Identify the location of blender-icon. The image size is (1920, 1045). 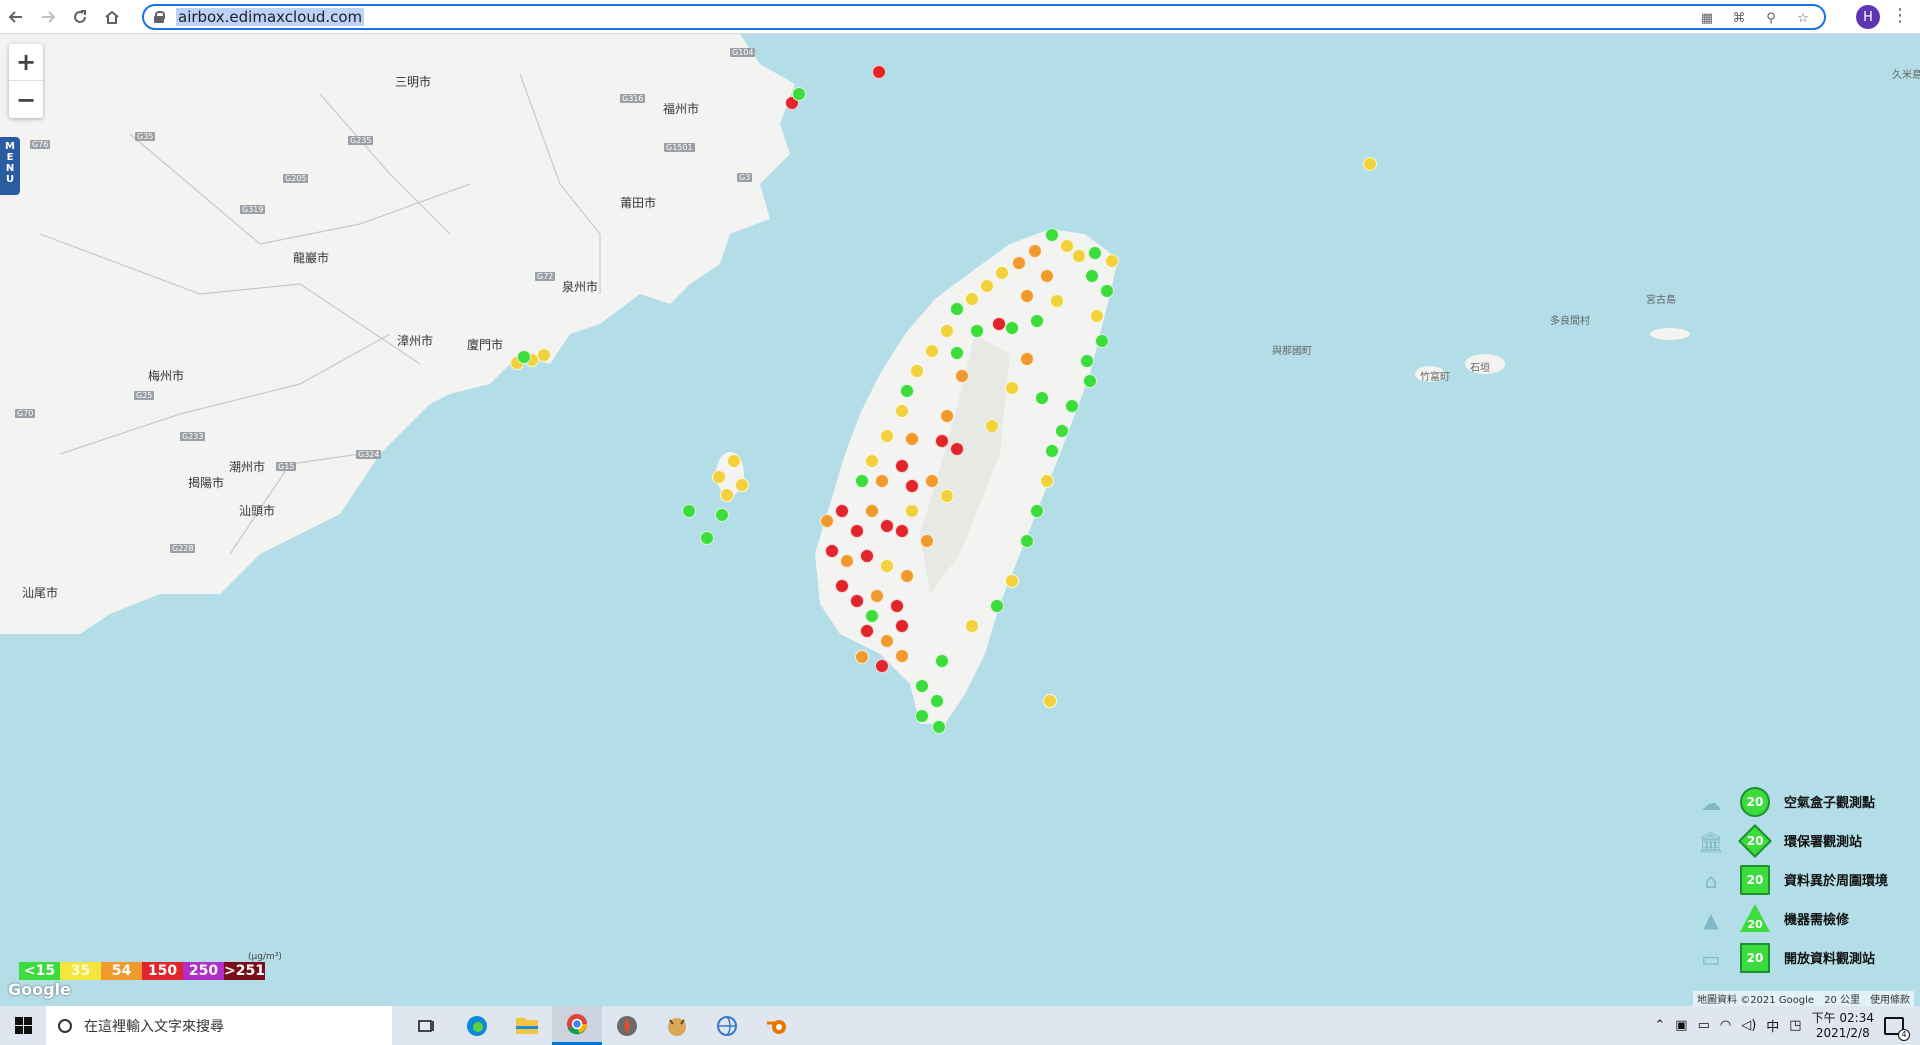
(777, 1025).